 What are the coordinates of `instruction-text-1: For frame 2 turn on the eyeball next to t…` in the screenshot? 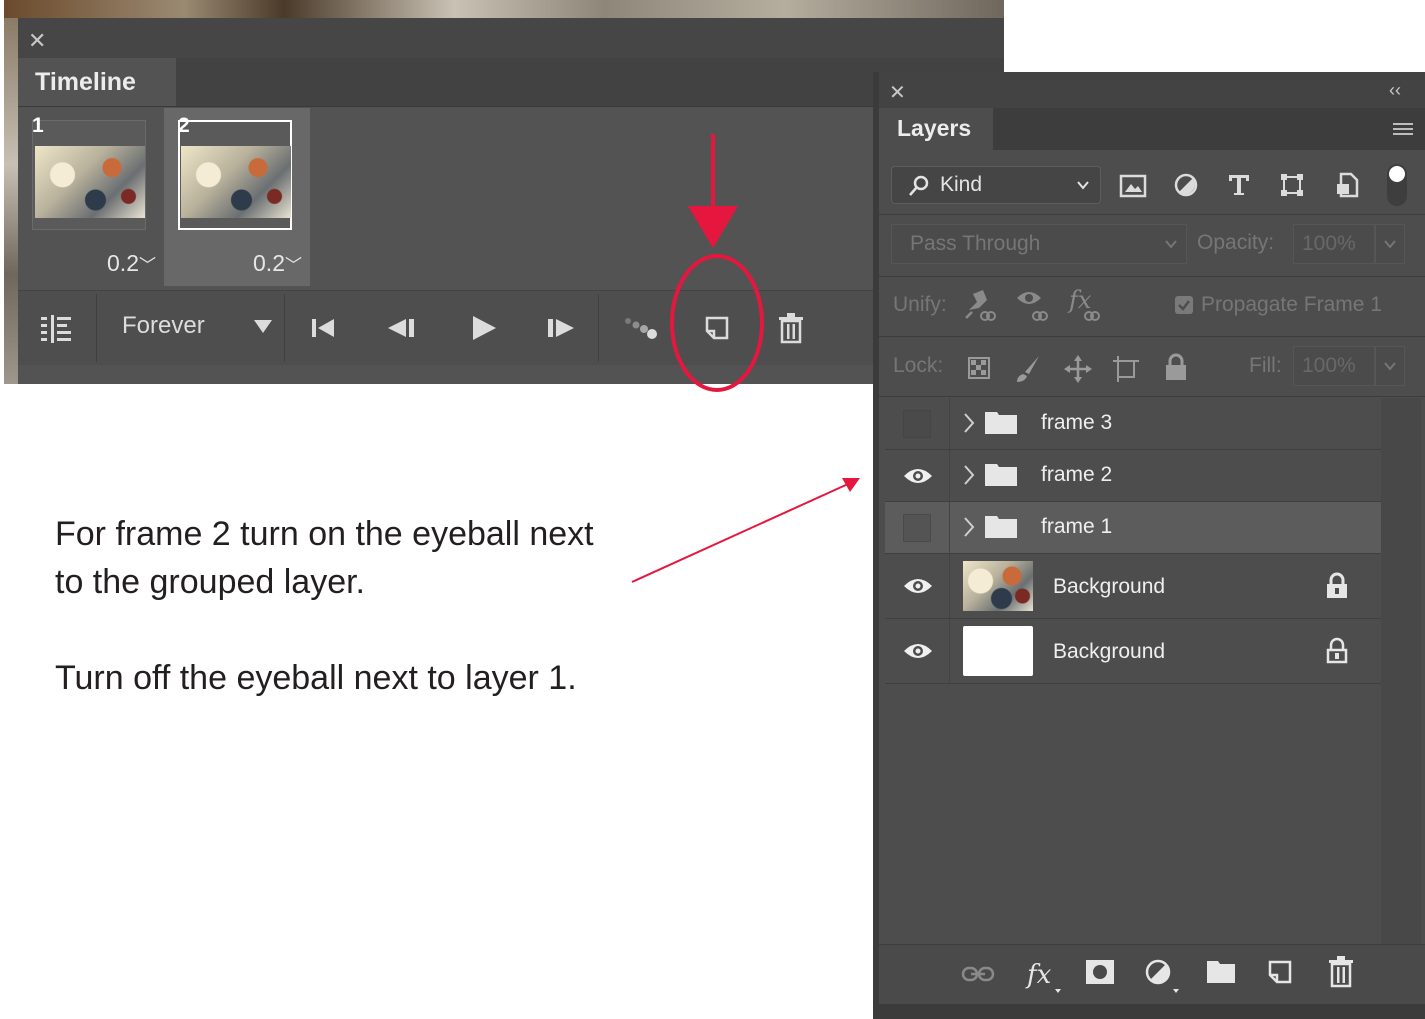 It's located at (324, 558).